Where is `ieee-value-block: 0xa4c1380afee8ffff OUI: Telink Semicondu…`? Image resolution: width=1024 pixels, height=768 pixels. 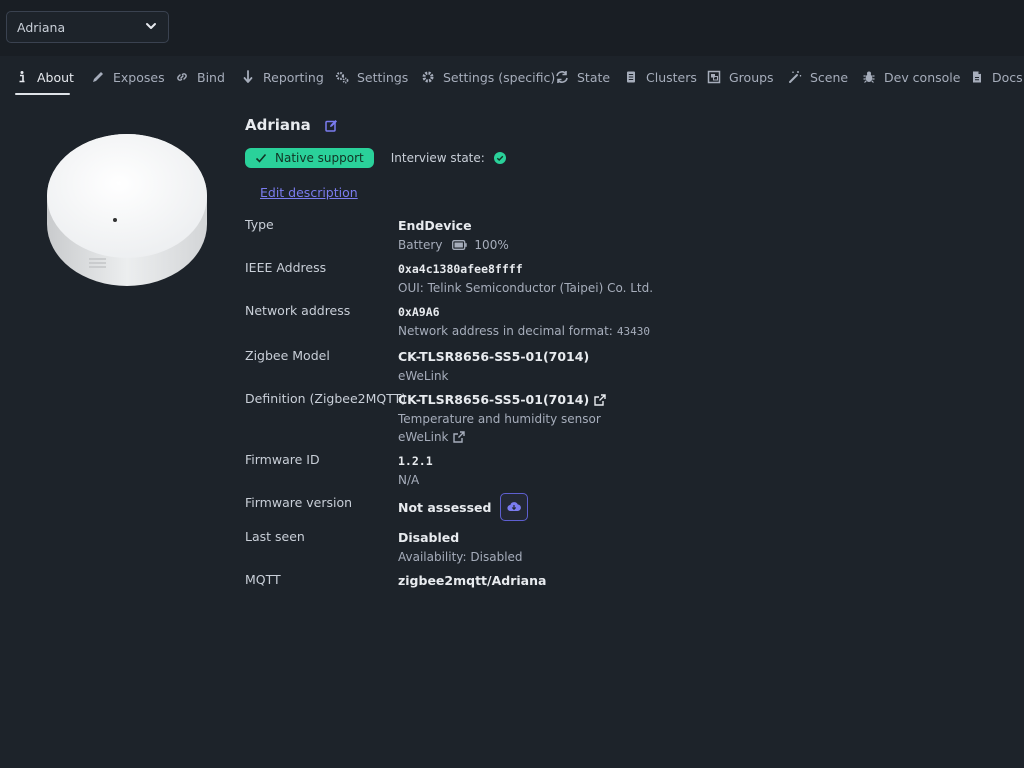
ieee-value-block: 0xa4c1380afee8ffff OUI: Telink Semicondu… is located at coordinates (598, 278).